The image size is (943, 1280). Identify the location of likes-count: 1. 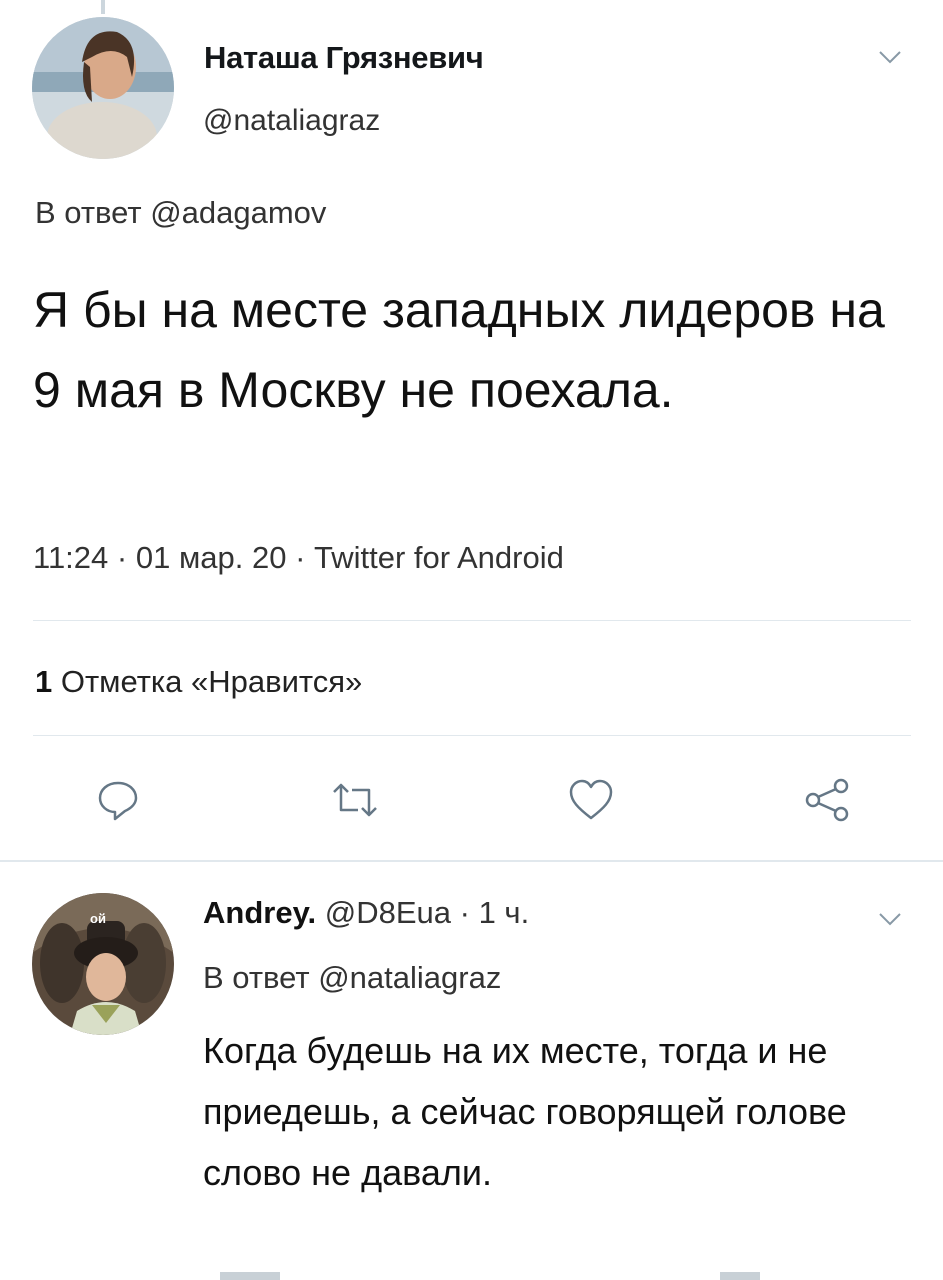
(44, 681).